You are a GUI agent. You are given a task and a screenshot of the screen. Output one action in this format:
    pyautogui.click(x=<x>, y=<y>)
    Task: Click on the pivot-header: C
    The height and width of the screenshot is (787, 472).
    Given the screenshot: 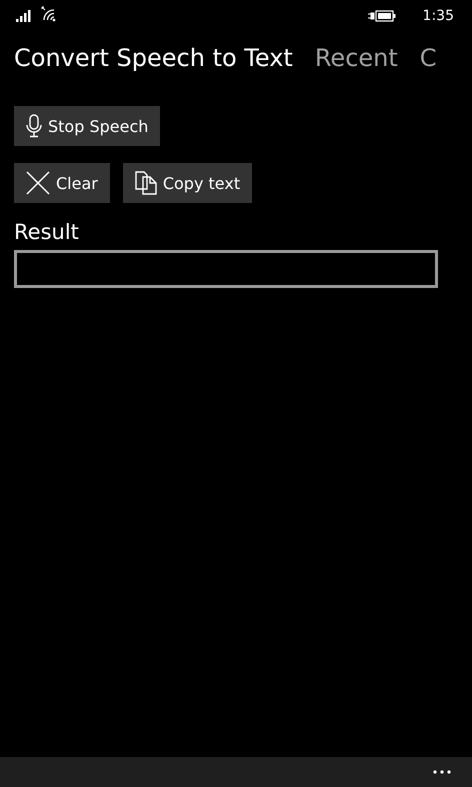 What is the action you would take?
    pyautogui.click(x=428, y=69)
    